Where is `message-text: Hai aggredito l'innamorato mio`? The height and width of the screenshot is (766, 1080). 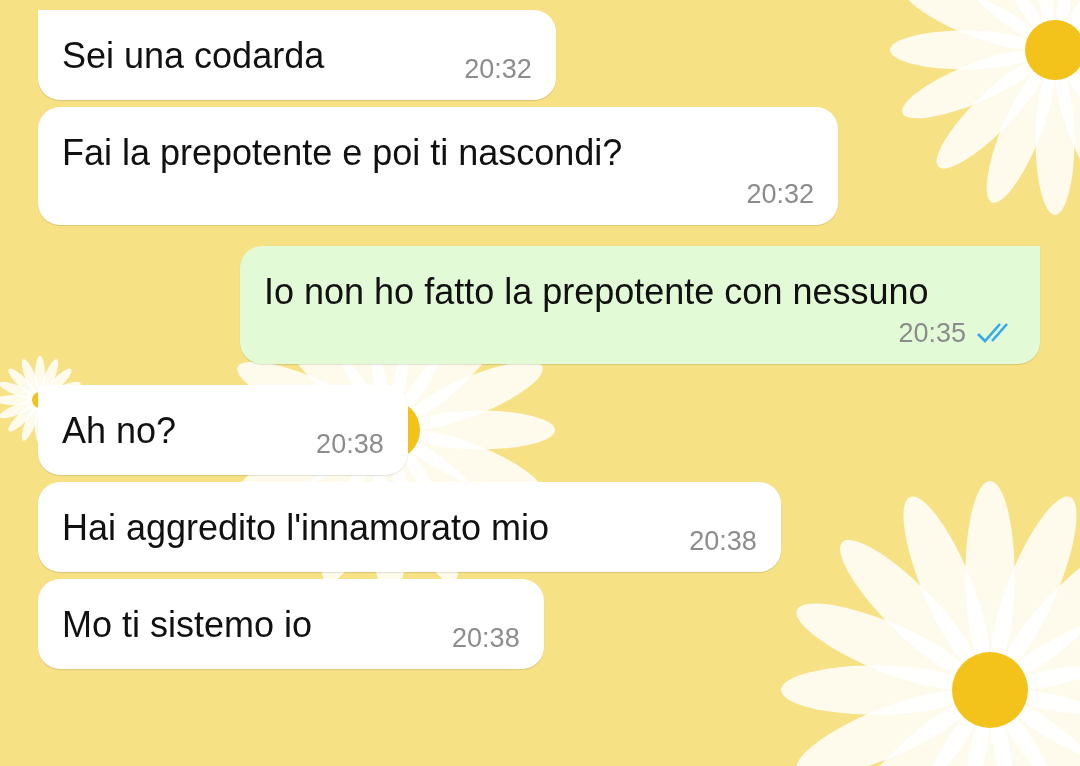 message-text: Hai aggredito l'innamorato mio is located at coordinates (306, 528).